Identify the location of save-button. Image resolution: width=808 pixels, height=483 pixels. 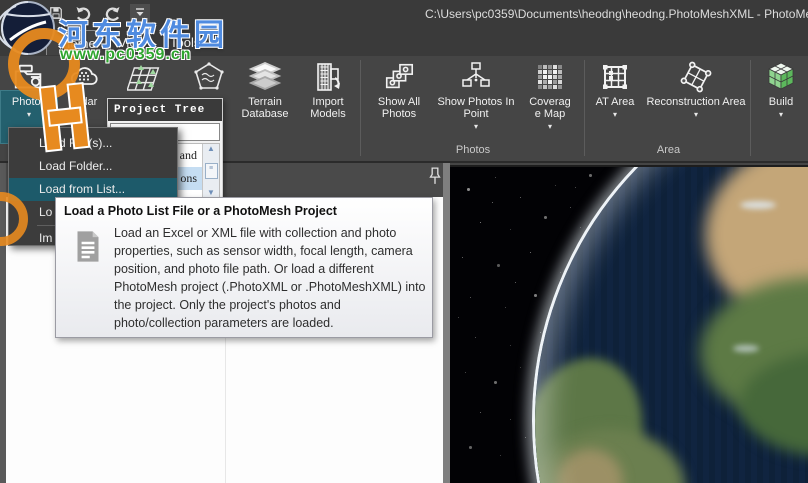
(56, 13).